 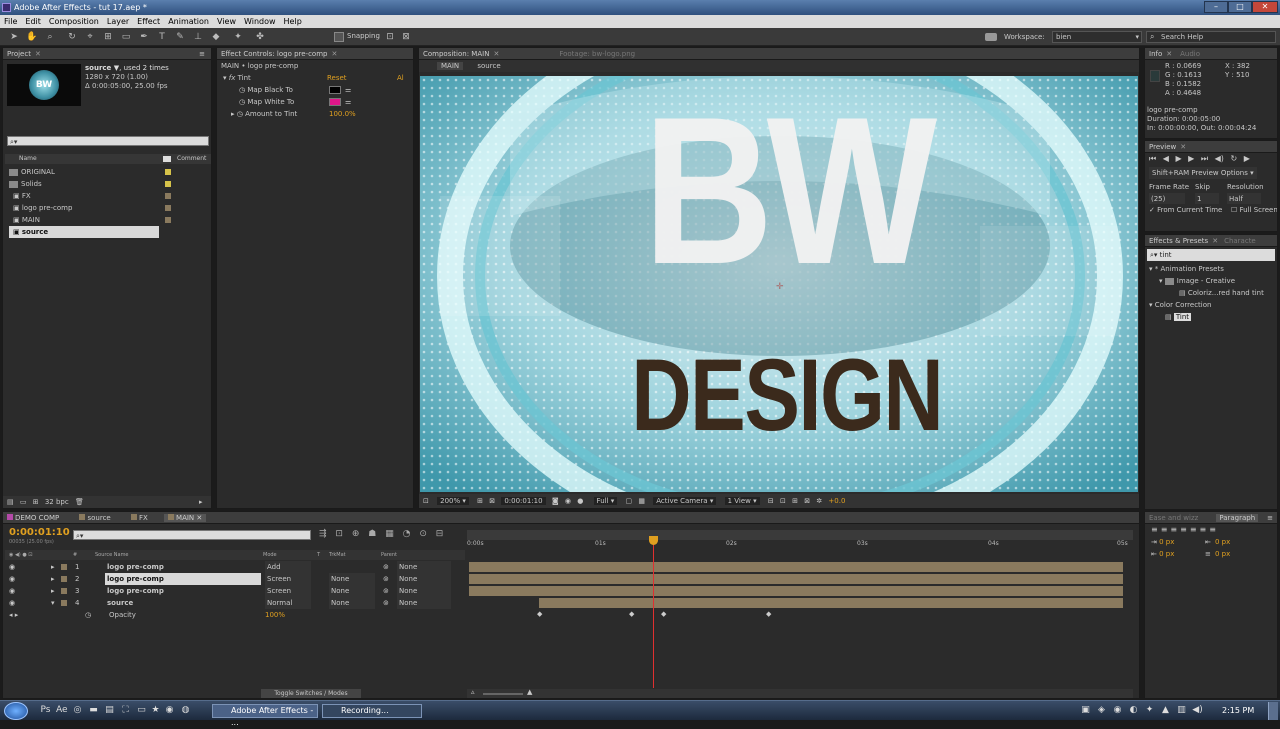 What do you see at coordinates (13, 615) in the screenshot?
I see `keyframe-nav-icon: ◂ ▸` at bounding box center [13, 615].